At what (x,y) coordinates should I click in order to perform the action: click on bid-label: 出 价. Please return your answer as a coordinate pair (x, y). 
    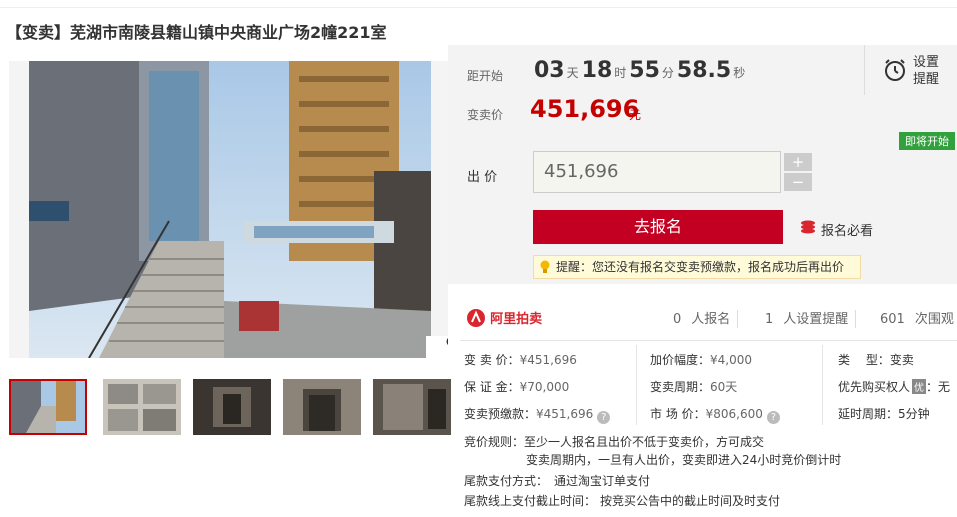
    Looking at the image, I should click on (482, 177).